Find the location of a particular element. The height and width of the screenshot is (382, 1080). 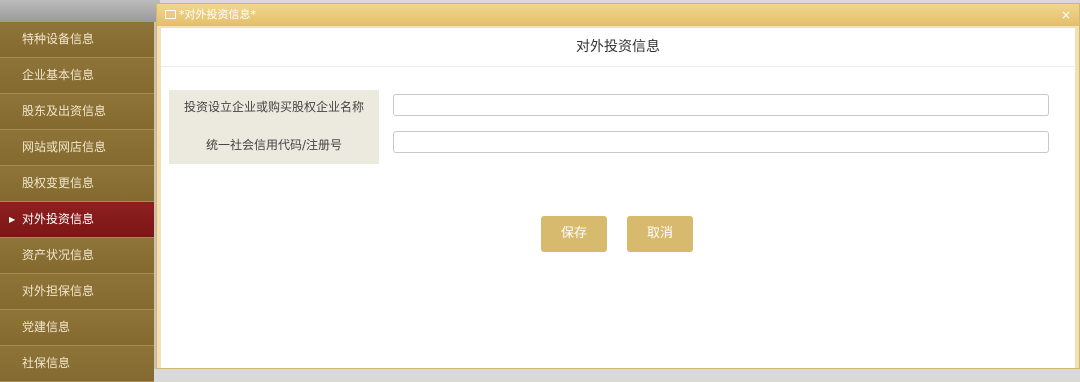

sidebar-item-outbound-investment: ▶ 对外投资信息 is located at coordinates (77, 220).